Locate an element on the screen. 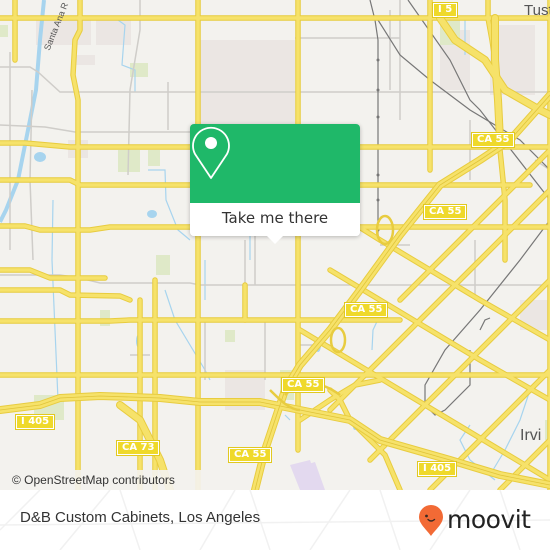  place-name: D&B Custom Cabinets, Los Angeles is located at coordinates (140, 517).